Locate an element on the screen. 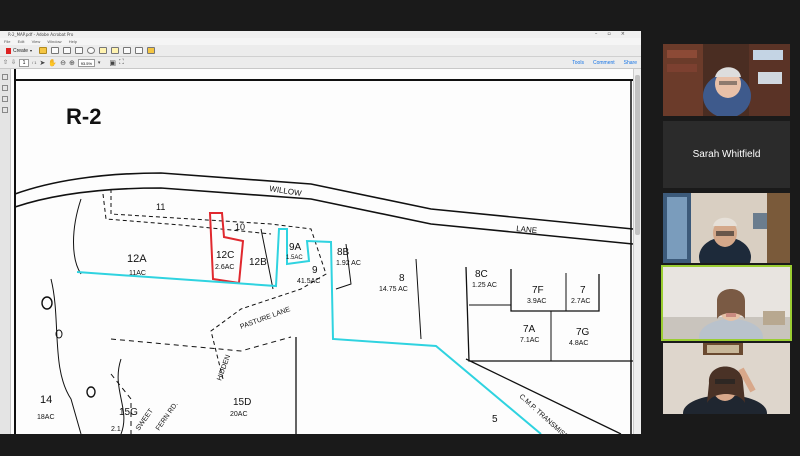 Image resolution: width=800 pixels, height=456 pixels. video-tile: Sarah Whitfield is located at coordinates (726, 154).